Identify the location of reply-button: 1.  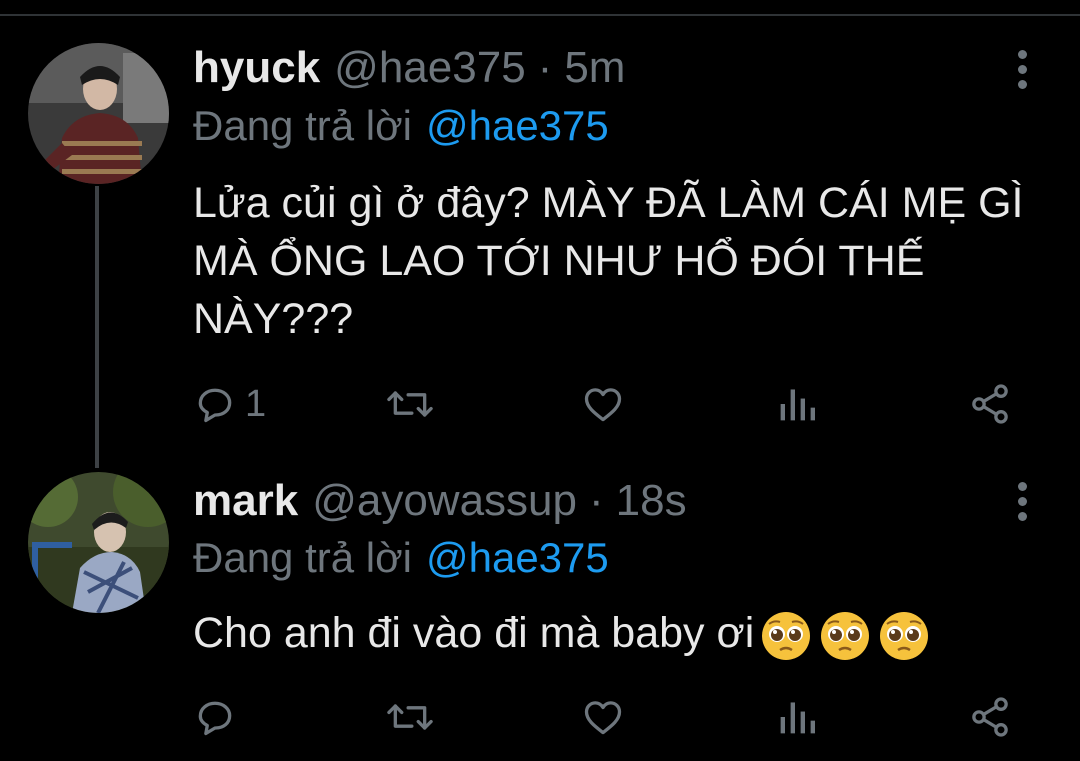
(229, 404).